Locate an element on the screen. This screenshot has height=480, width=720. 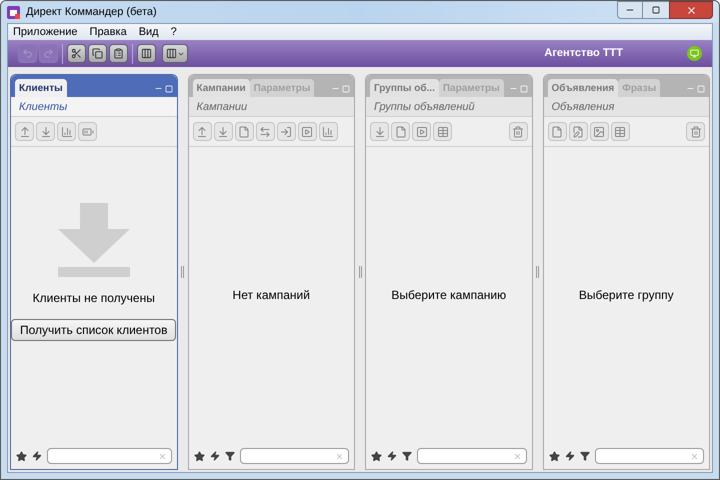
app-logo-icon is located at coordinates (13, 12).